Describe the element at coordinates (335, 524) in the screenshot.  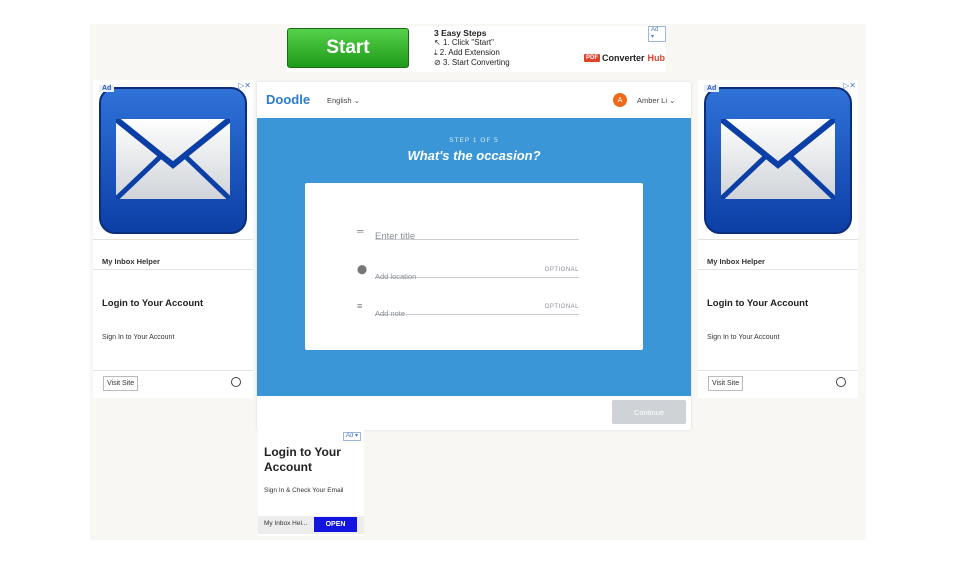
I see `open-button: OPEN` at that location.